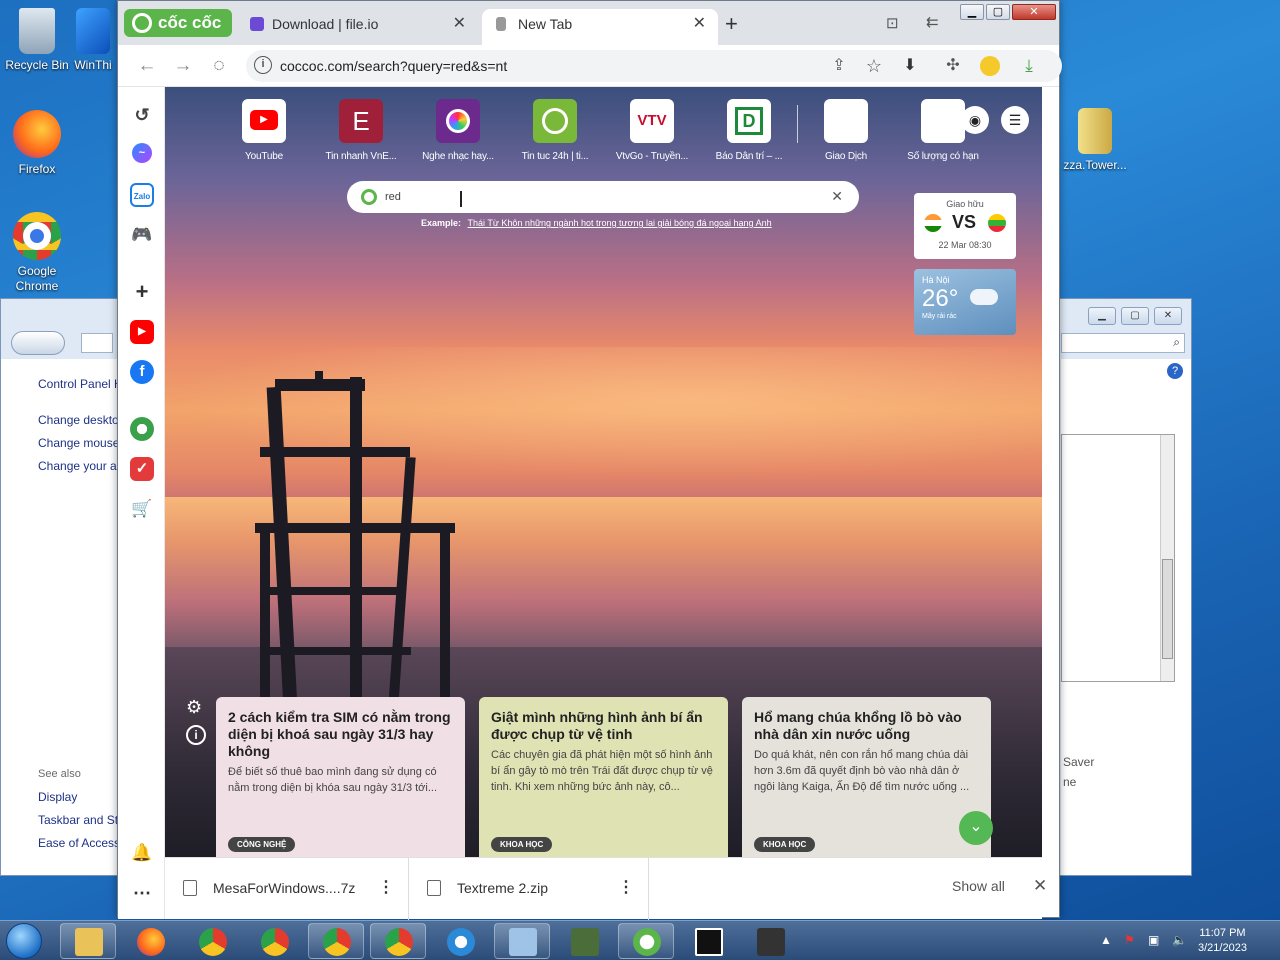 Image resolution: width=1280 pixels, height=960 pixels. I want to click on cp-back-forward, so click(38, 343).